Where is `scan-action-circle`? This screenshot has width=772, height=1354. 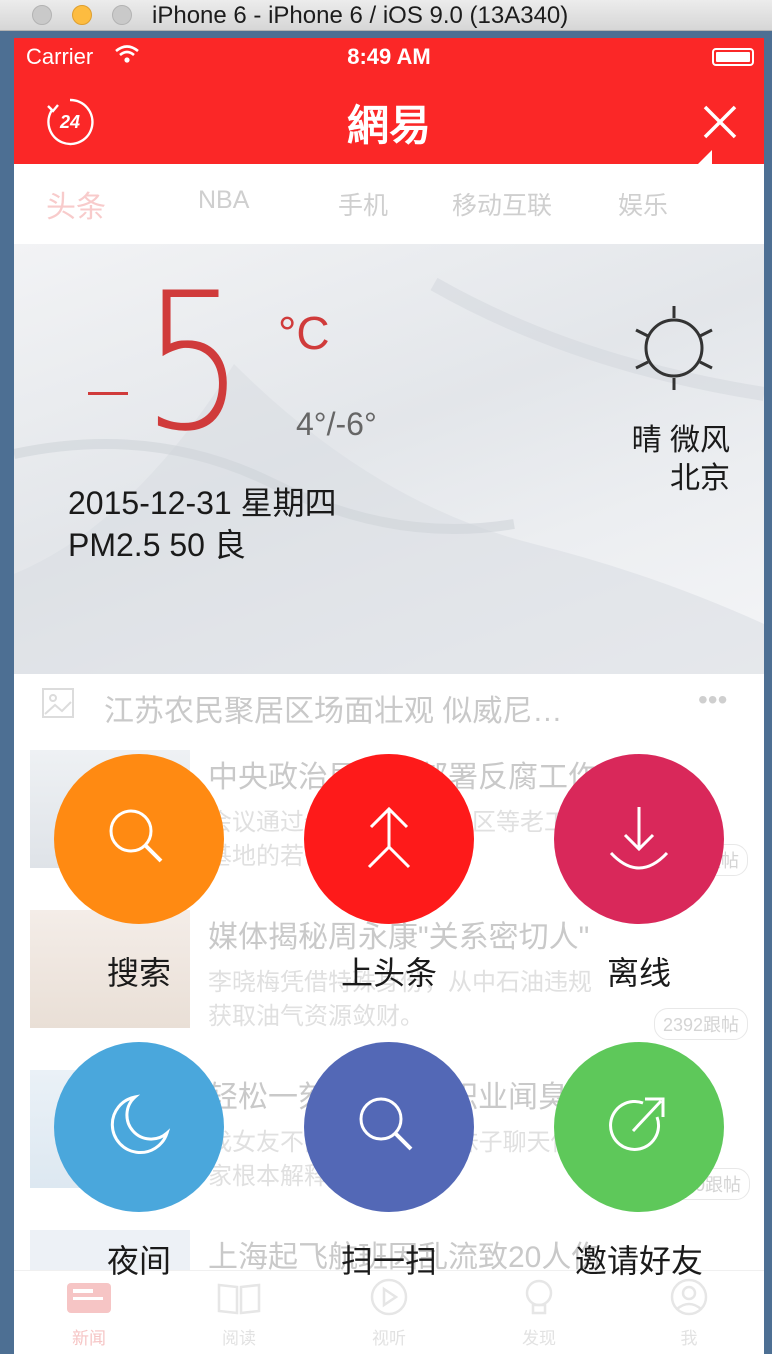 scan-action-circle is located at coordinates (389, 1127).